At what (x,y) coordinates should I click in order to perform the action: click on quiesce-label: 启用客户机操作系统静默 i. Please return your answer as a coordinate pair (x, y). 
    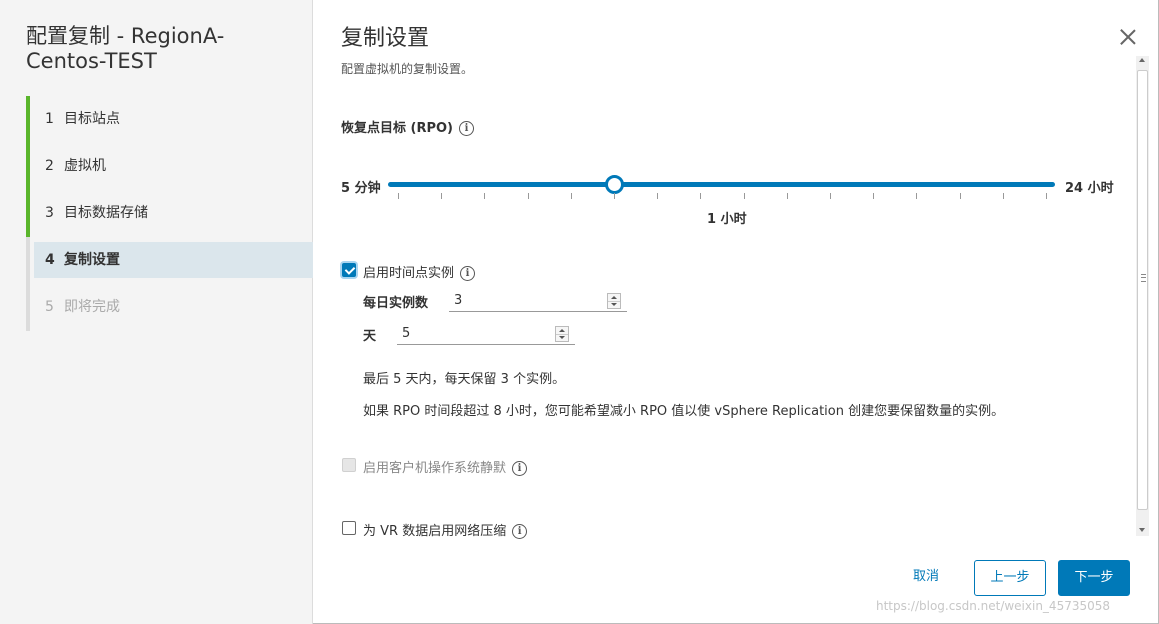
    Looking at the image, I should click on (445, 466).